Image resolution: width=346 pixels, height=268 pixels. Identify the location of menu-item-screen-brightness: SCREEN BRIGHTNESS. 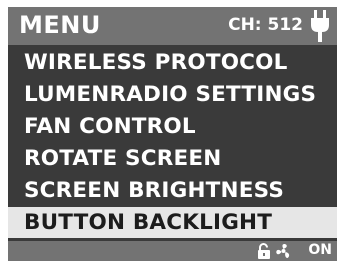
(172, 190).